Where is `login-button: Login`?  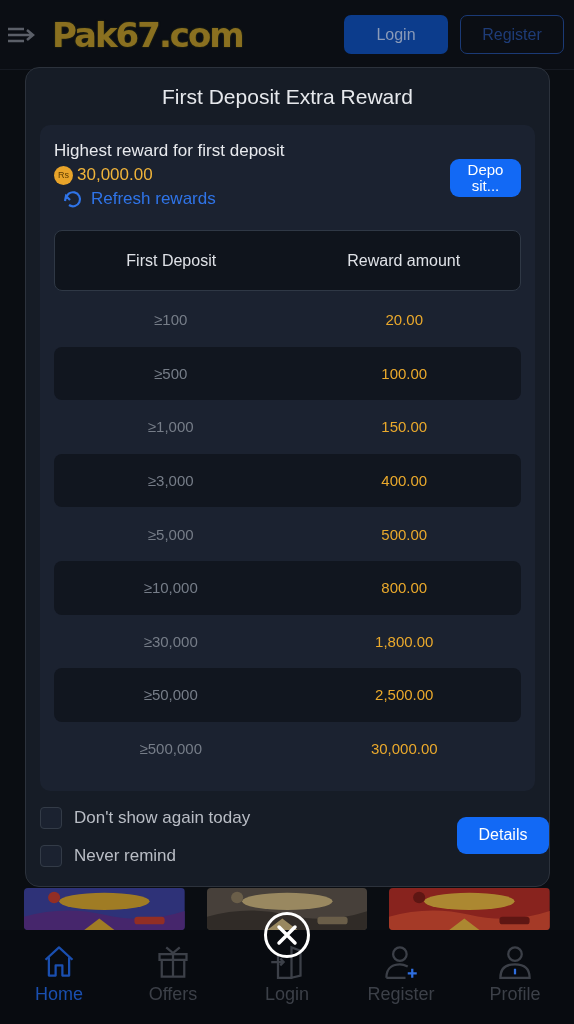 login-button: Login is located at coordinates (396, 34).